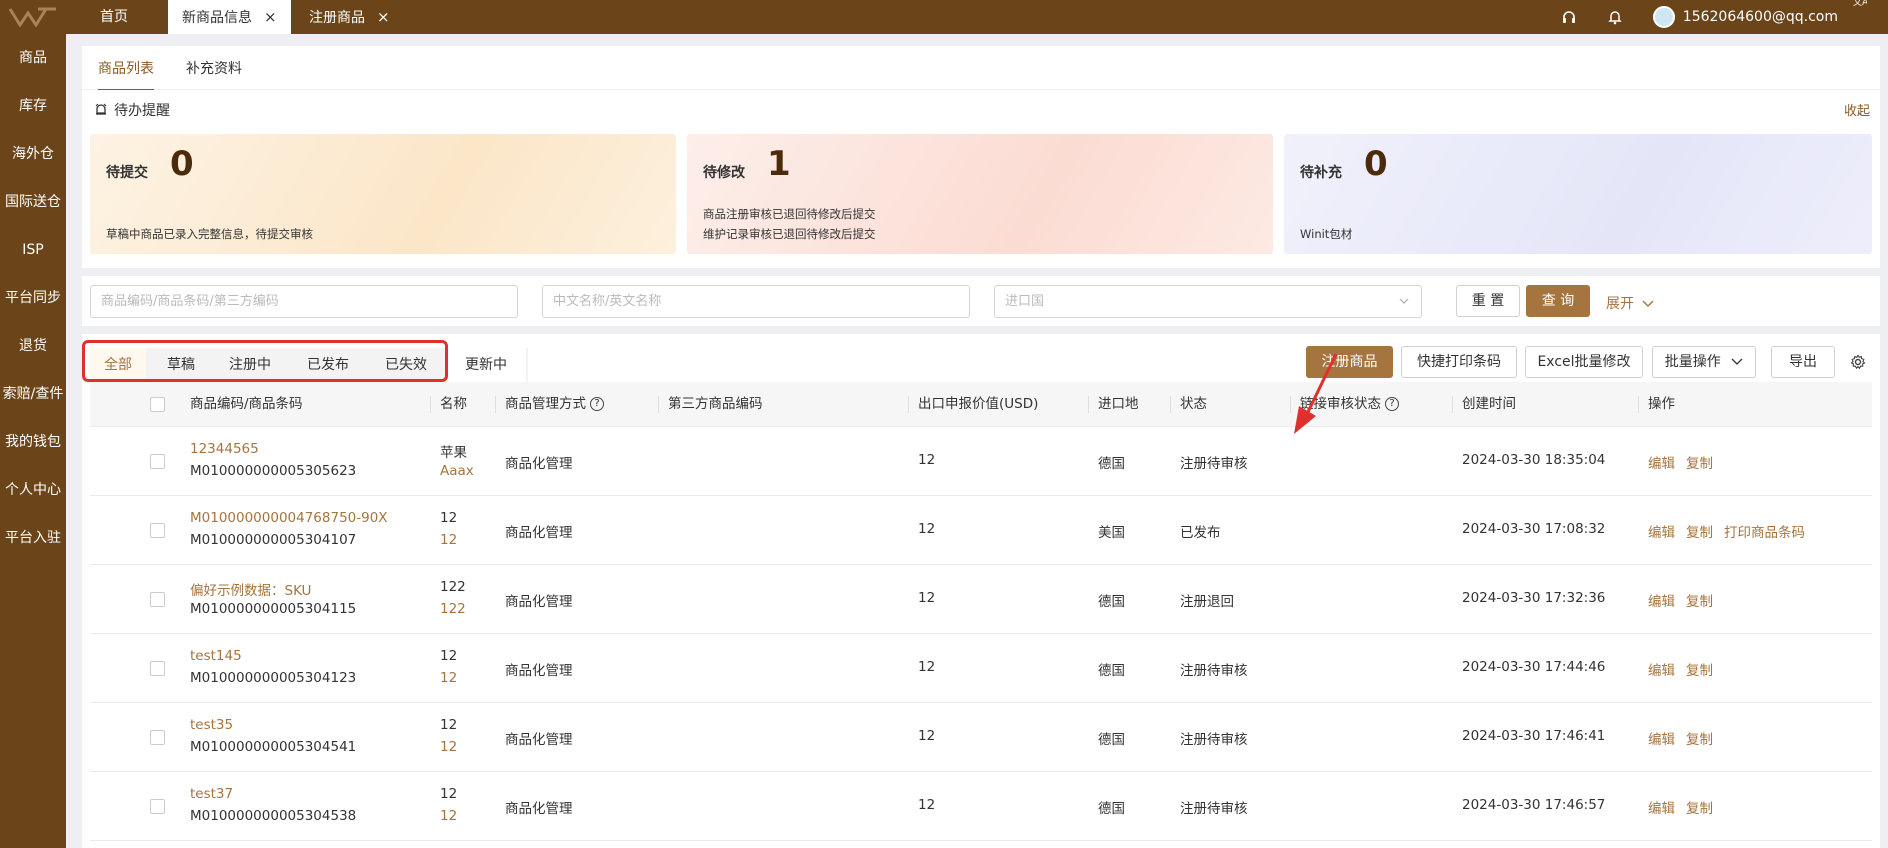 This screenshot has width=1888, height=848. Describe the element at coordinates (756, 301) in the screenshot. I see `name-search-input: 中文名称/英文名称` at that location.